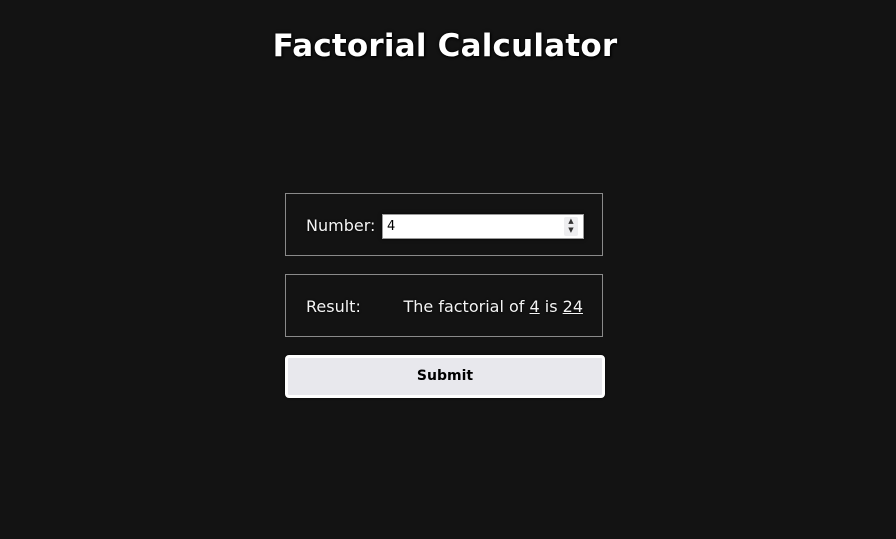  I want to click on chevron-up-icon: ▲, so click(571, 221).